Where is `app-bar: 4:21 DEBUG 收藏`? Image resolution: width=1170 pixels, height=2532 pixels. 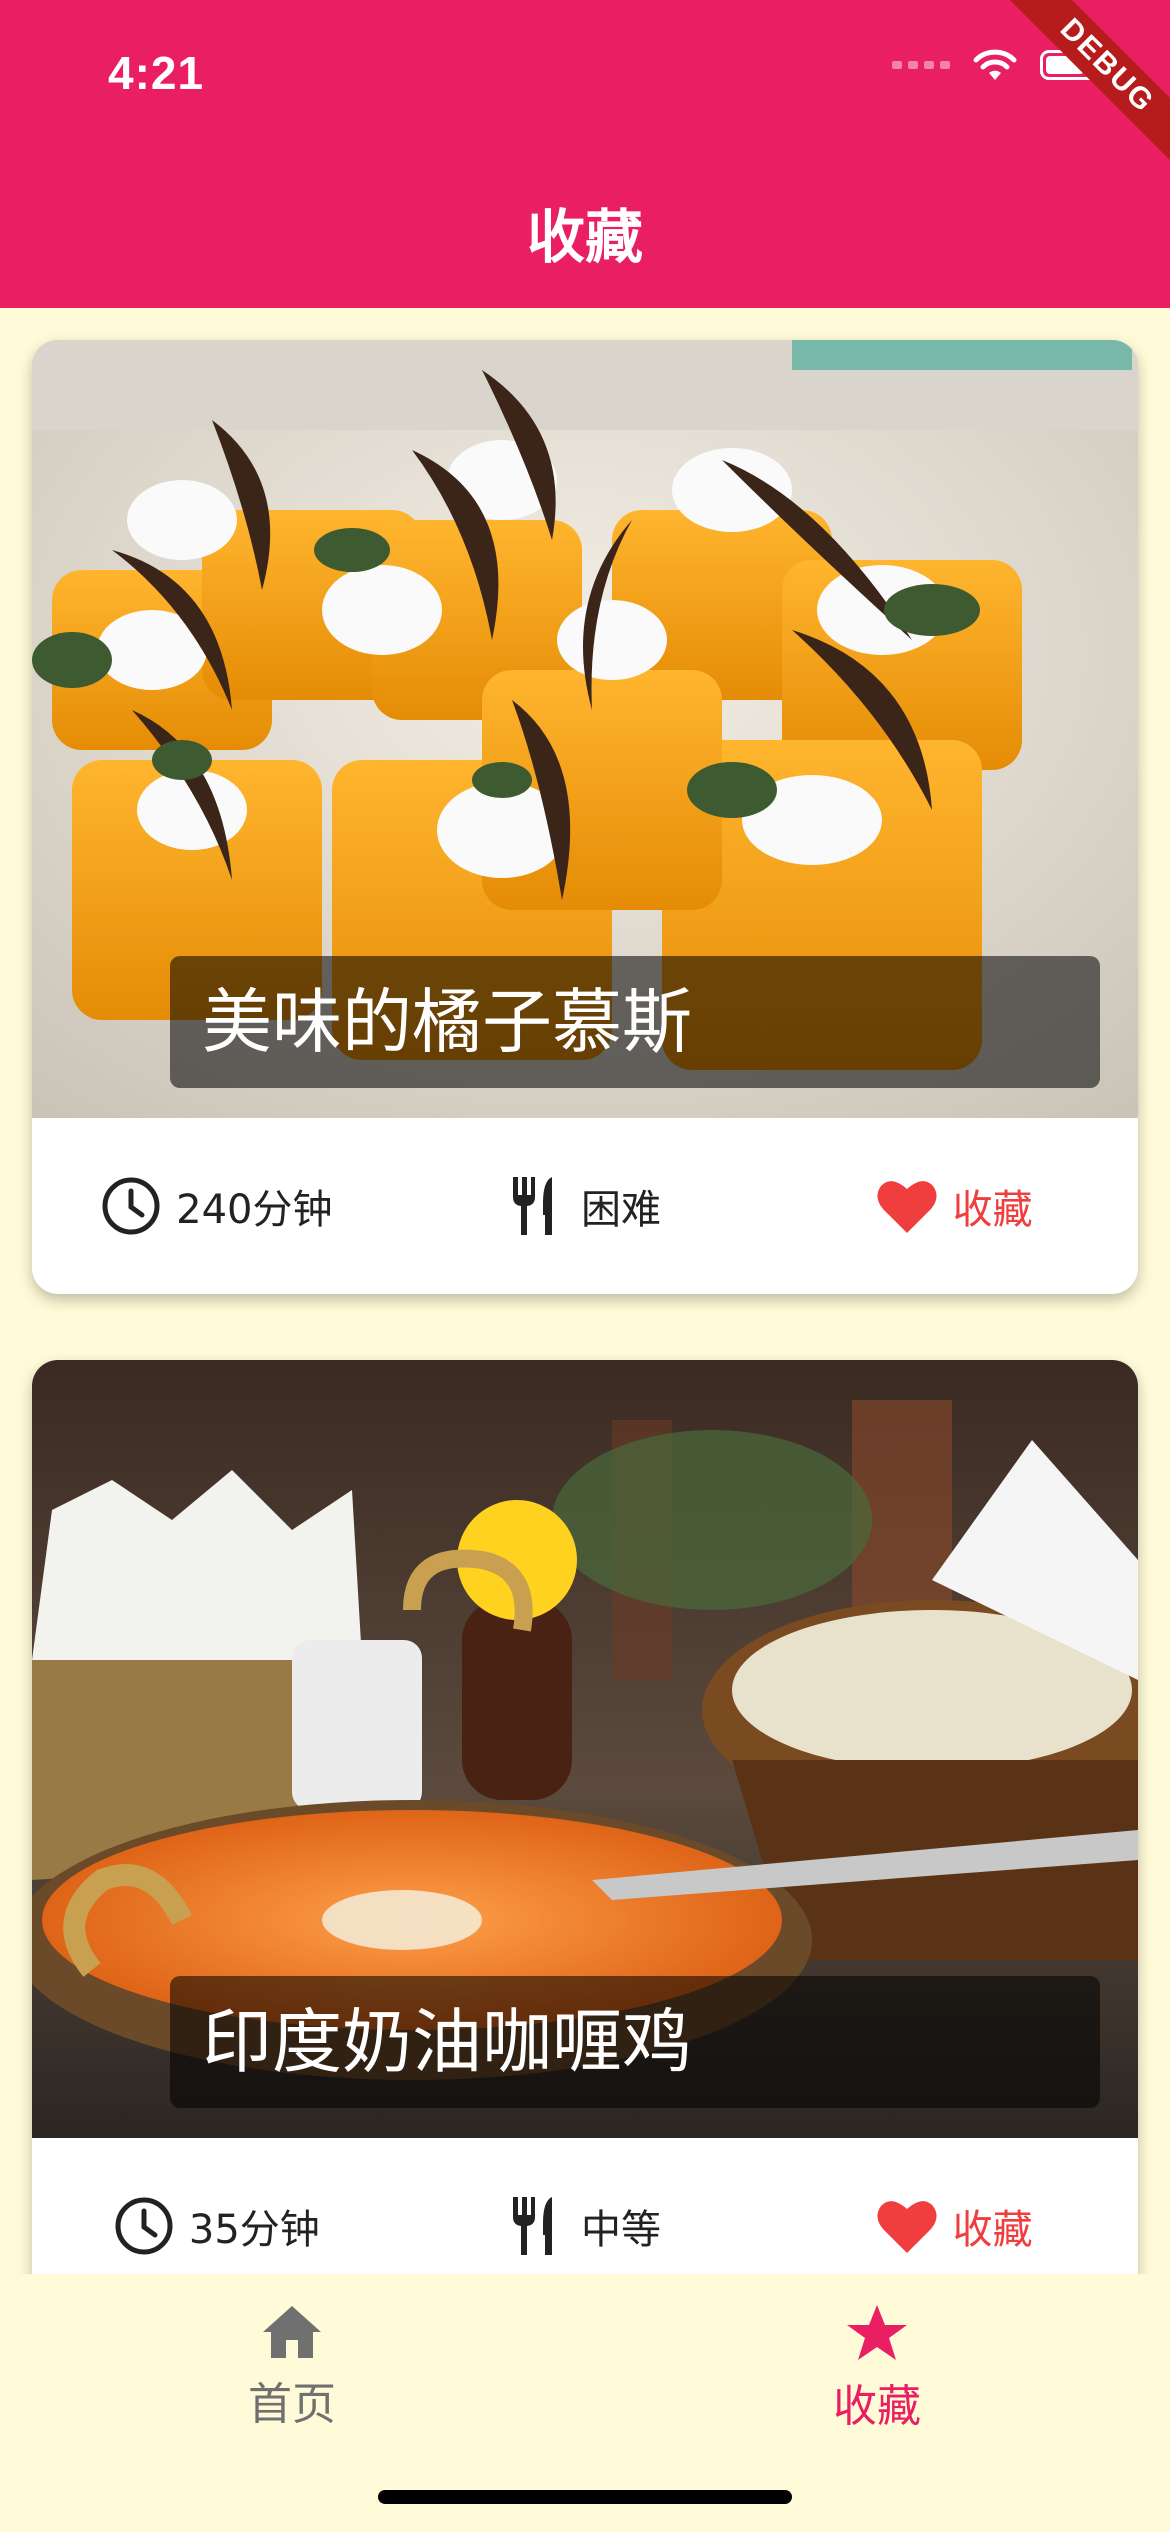 app-bar: 4:21 DEBUG 收藏 is located at coordinates (585, 154).